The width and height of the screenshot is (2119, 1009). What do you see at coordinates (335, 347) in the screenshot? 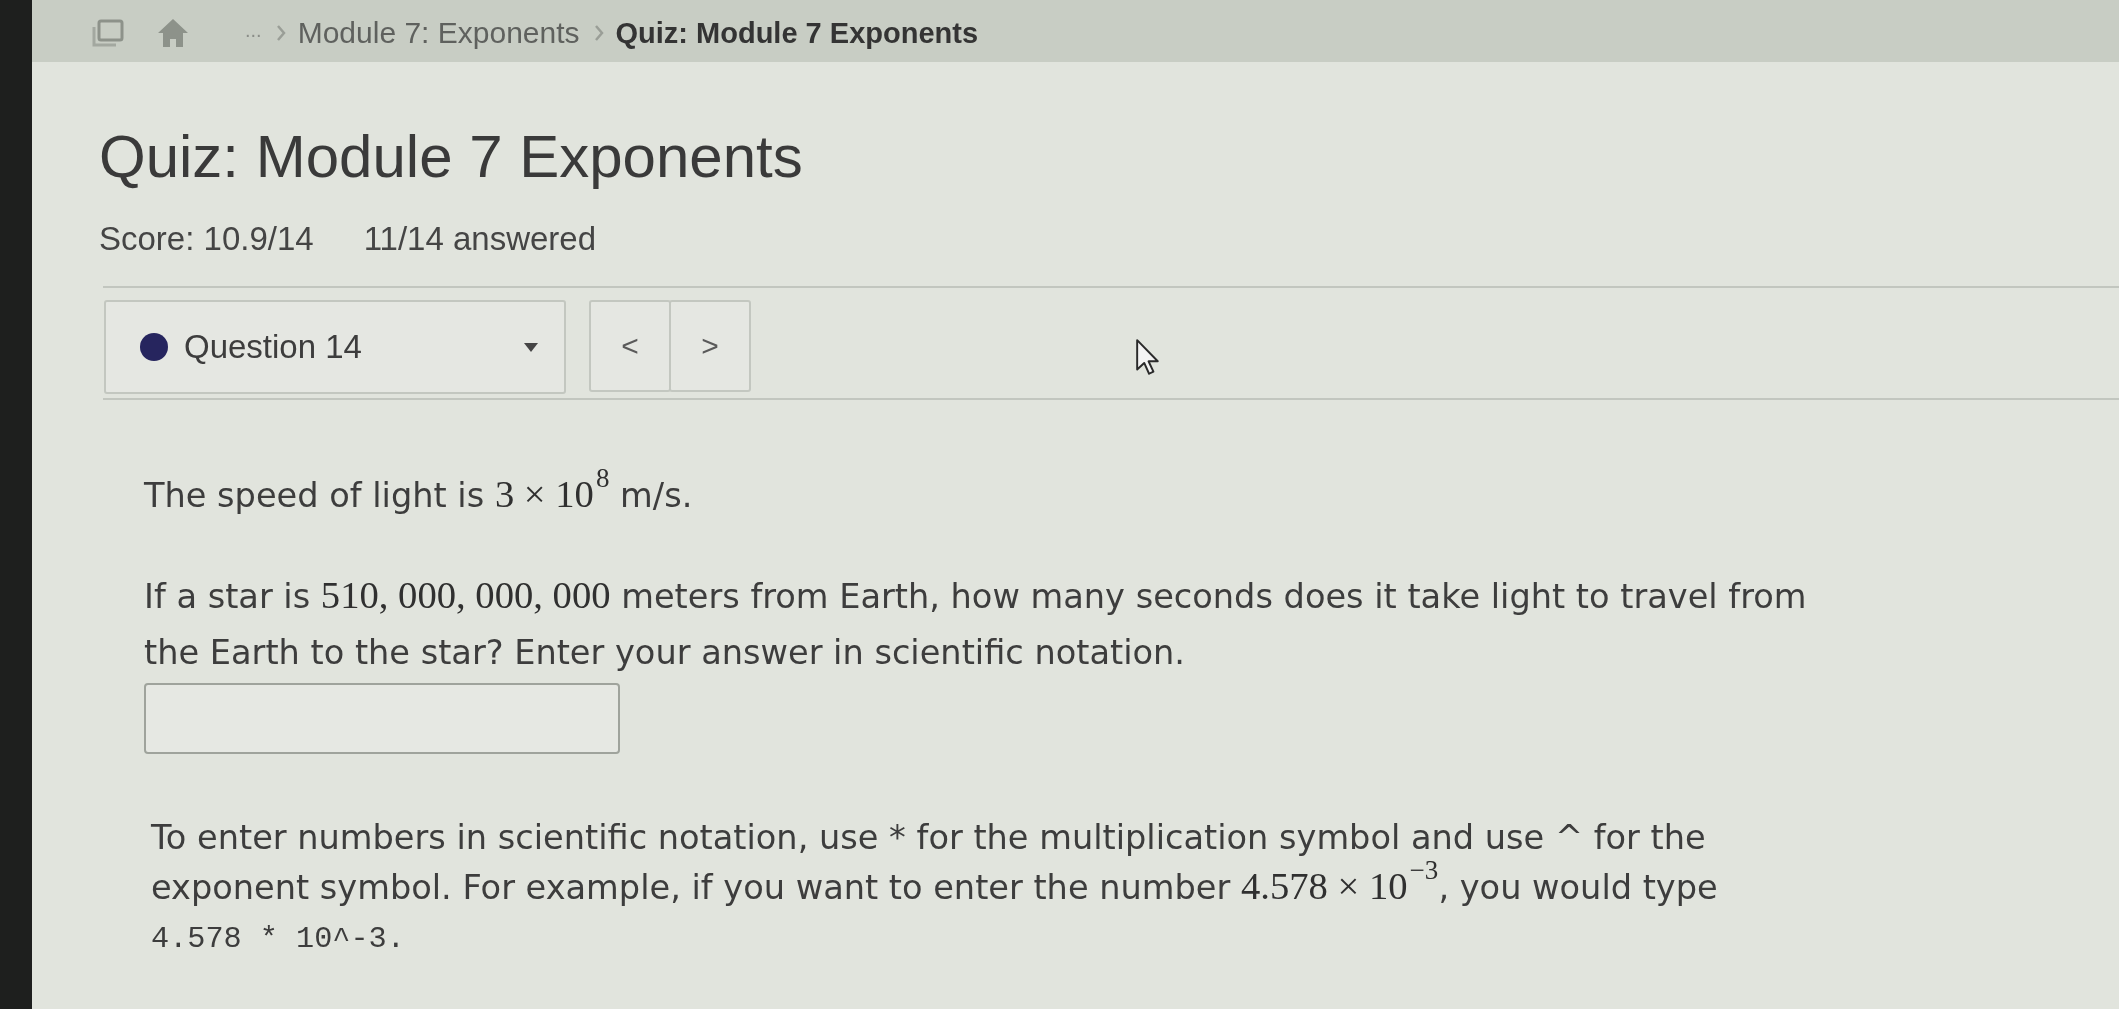
I see `question-dropdown: Question 14` at bounding box center [335, 347].